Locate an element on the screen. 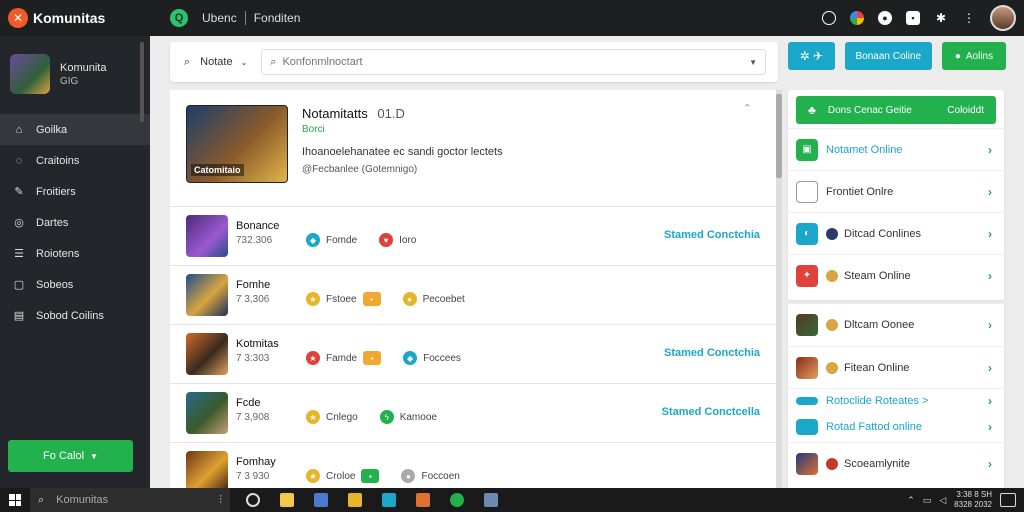  file-explorer-icon is located at coordinates (287, 500).